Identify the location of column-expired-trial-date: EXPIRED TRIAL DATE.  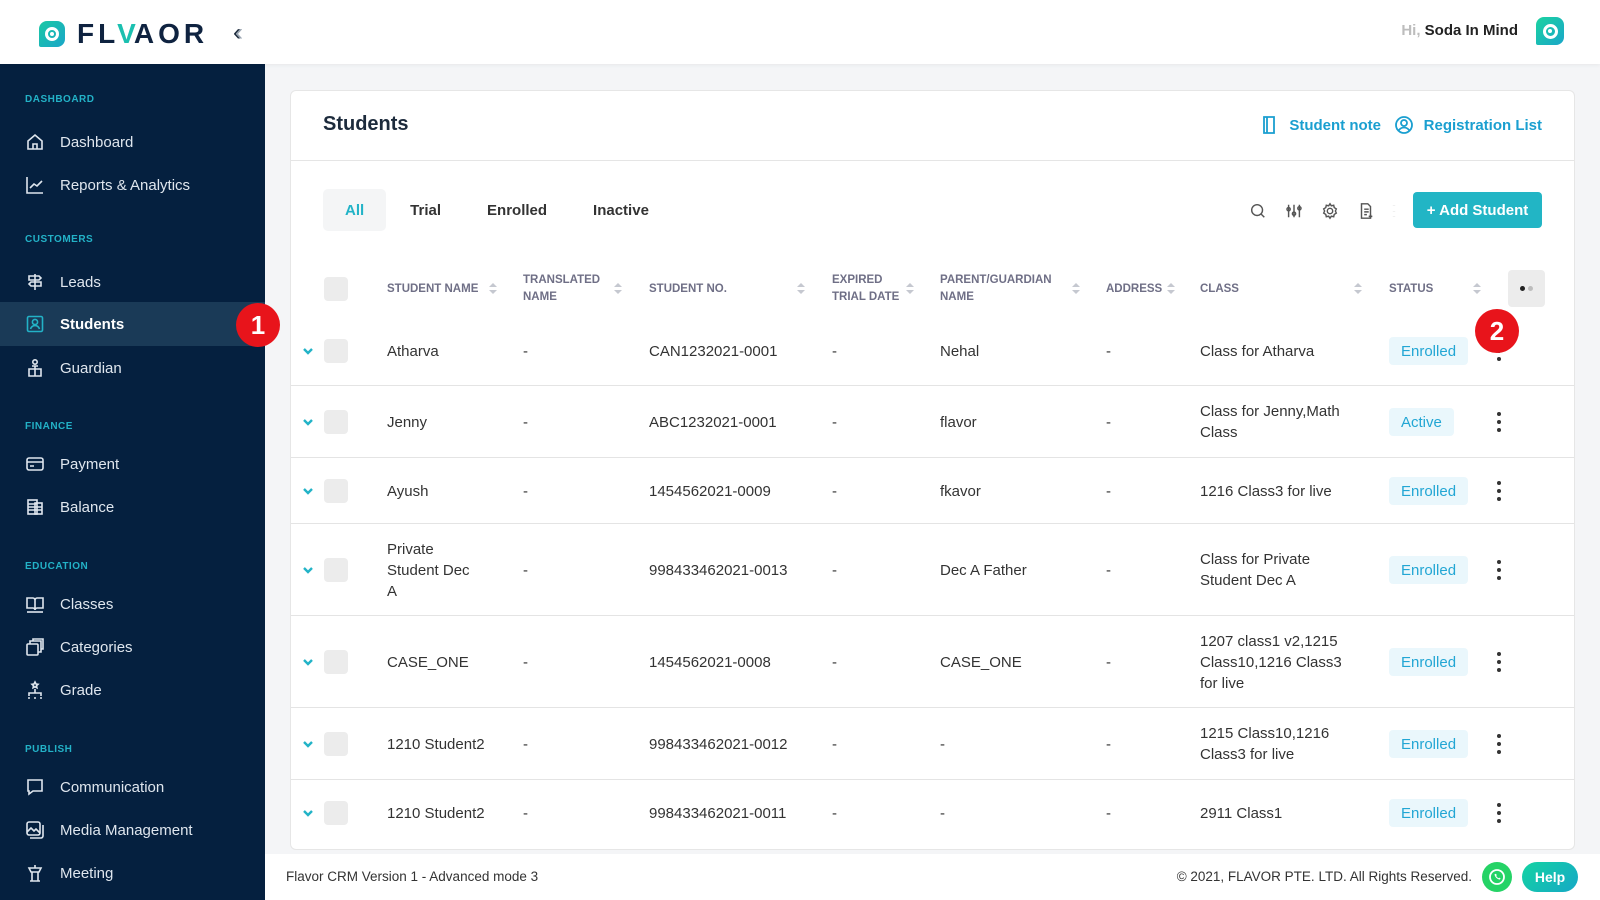
(865, 289).